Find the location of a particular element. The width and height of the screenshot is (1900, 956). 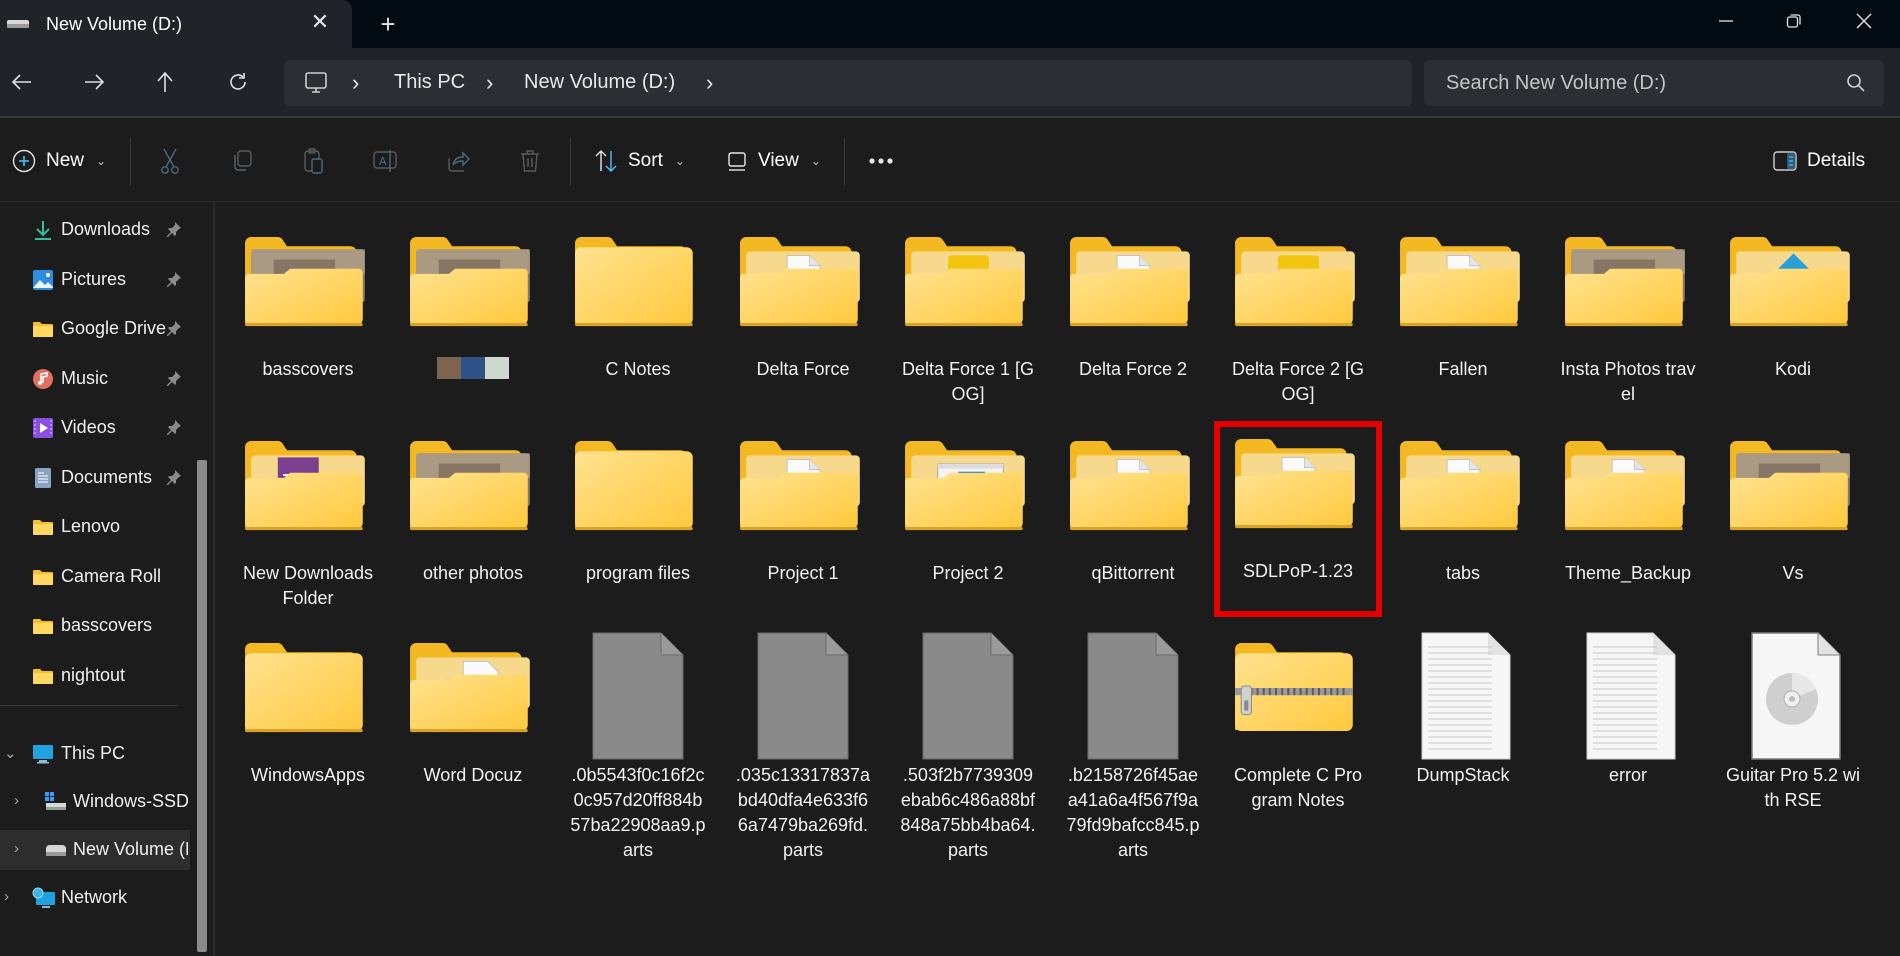

folder-sdlpop-1-23: SDLPoP-1.23 is located at coordinates (1298, 519).